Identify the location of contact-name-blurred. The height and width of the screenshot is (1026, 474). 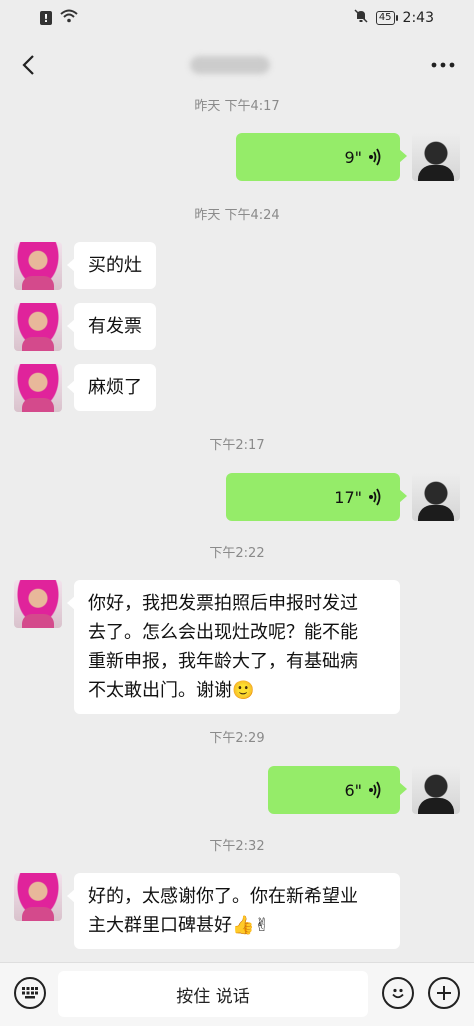
(230, 65).